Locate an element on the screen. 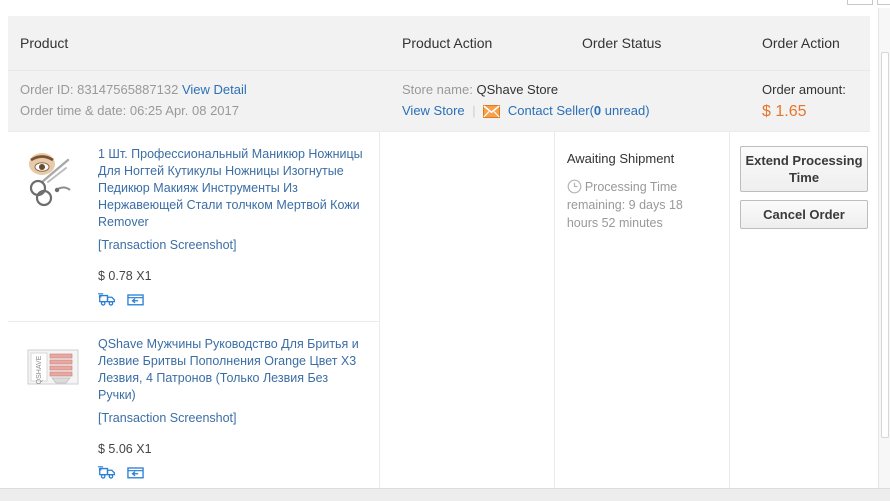 This screenshot has height=501, width=890. store-links-line: View Store | Contact Seller(0 unread) is located at coordinates (576, 110).